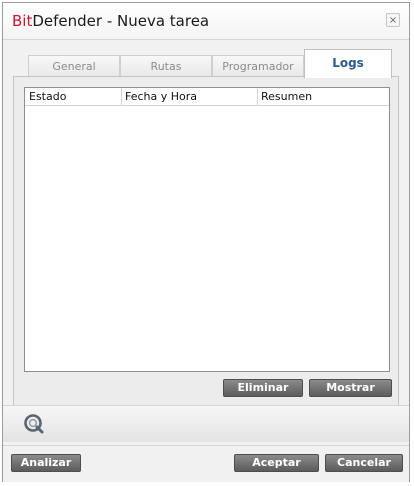 The image size is (414, 486). I want to click on close-icon: ×, so click(393, 20).